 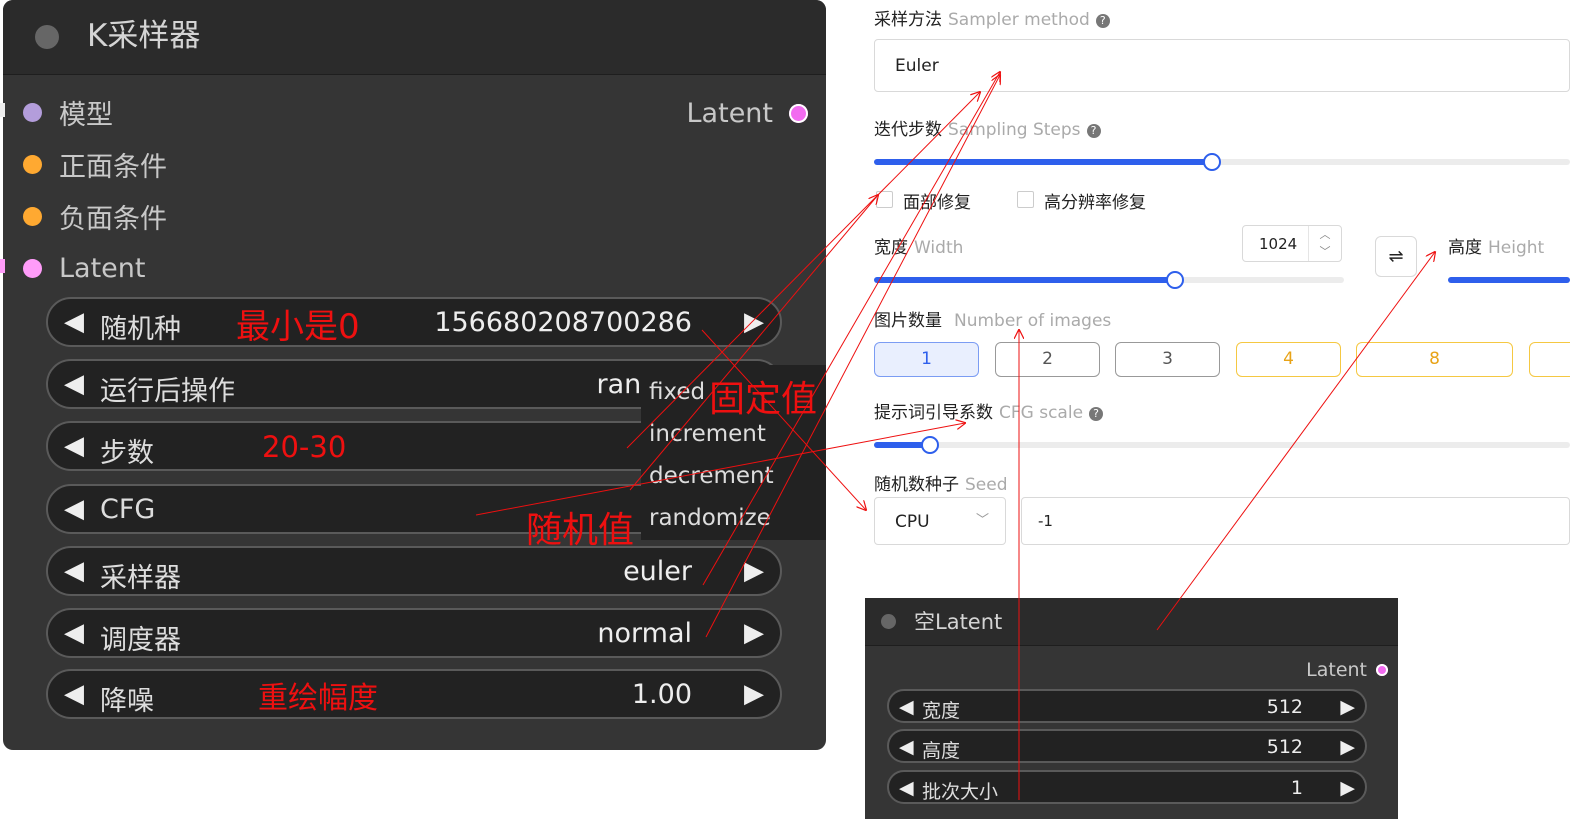 What do you see at coordinates (1127, 706) in the screenshot?
I see `latent-width-widget: ◀ 宽度 512 ▶` at bounding box center [1127, 706].